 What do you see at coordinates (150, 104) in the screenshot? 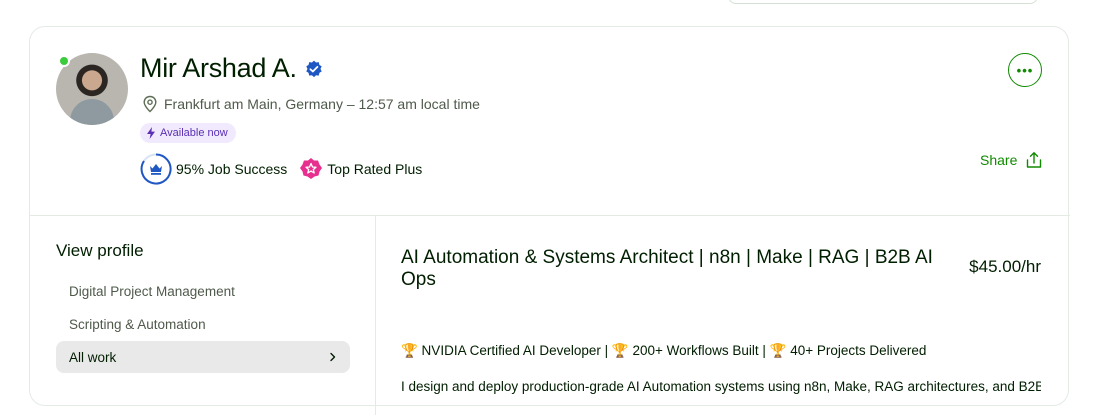
I see `location-pin-icon` at bounding box center [150, 104].